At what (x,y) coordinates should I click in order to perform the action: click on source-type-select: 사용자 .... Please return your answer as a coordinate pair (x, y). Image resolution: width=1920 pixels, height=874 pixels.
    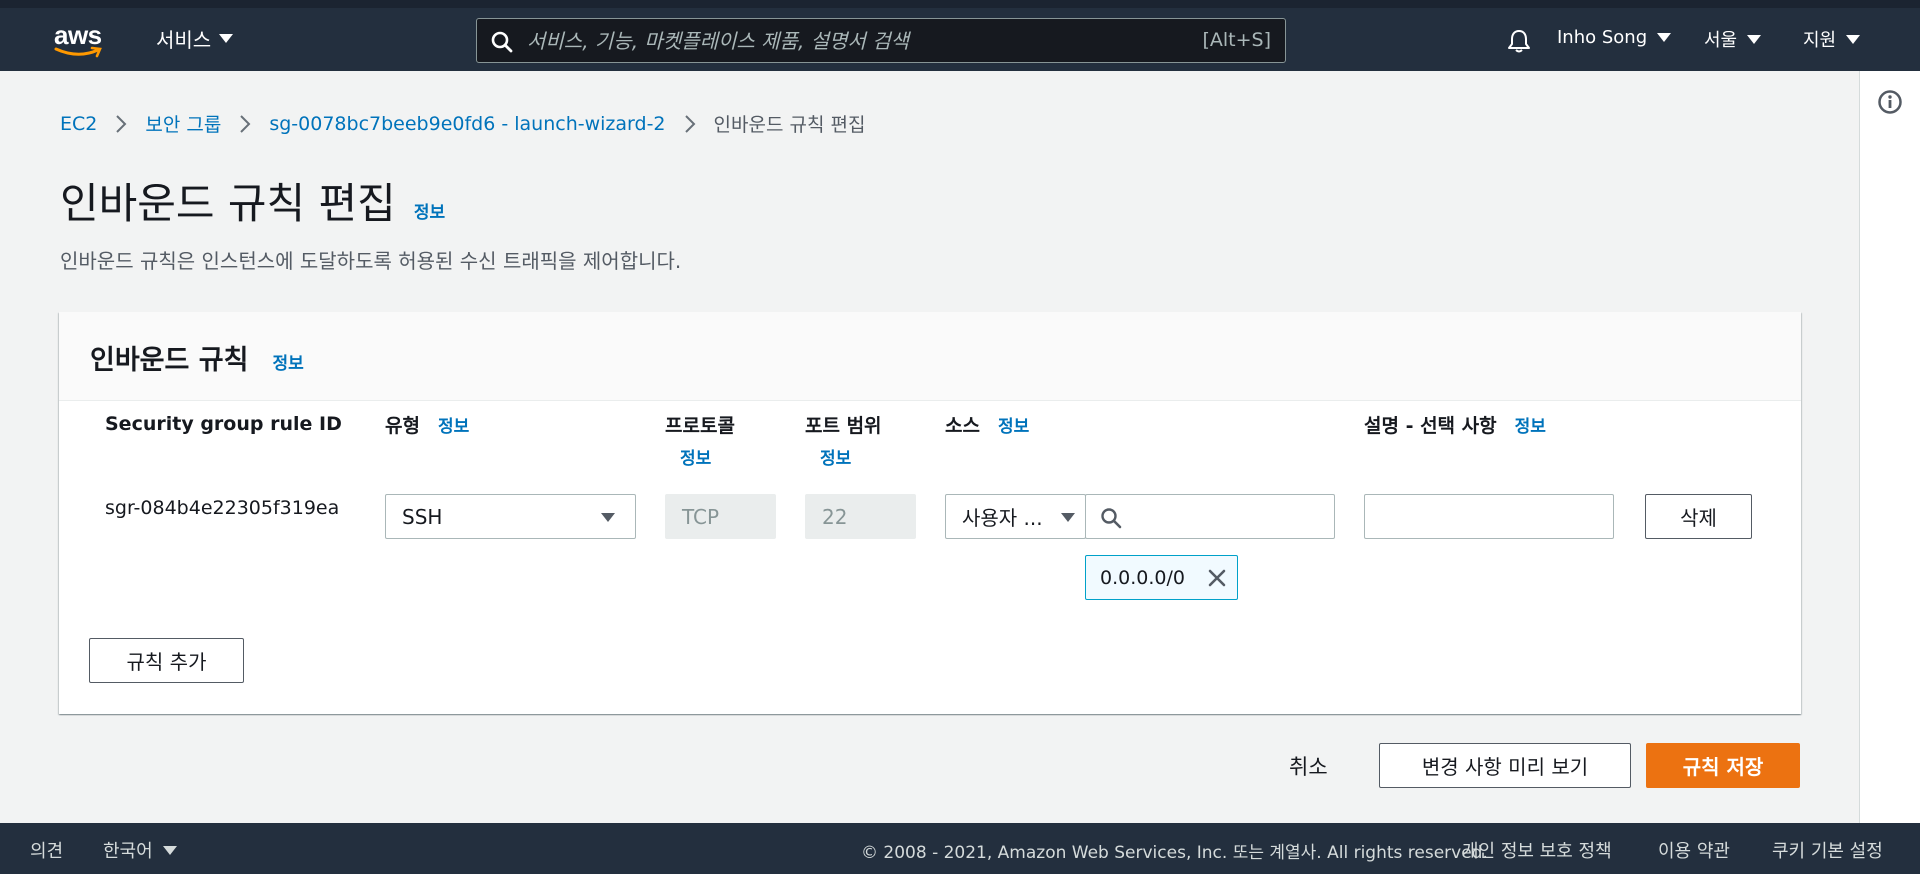
    Looking at the image, I should click on (1015, 516).